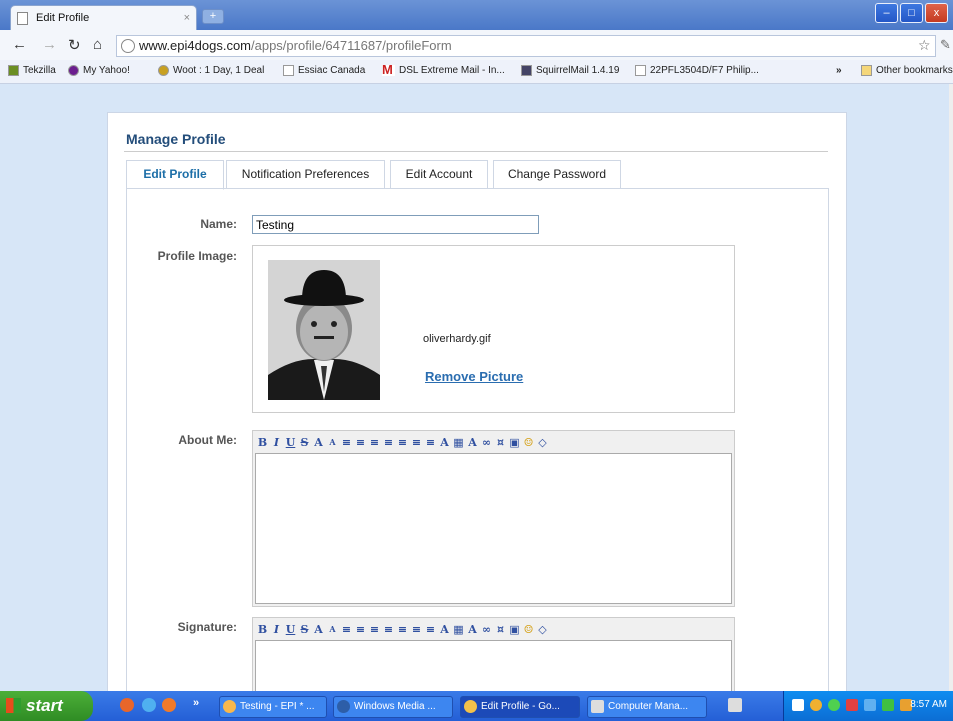  Describe the element at coordinates (196, 703) in the screenshot. I see `quicklaunch-overflow: »` at that location.